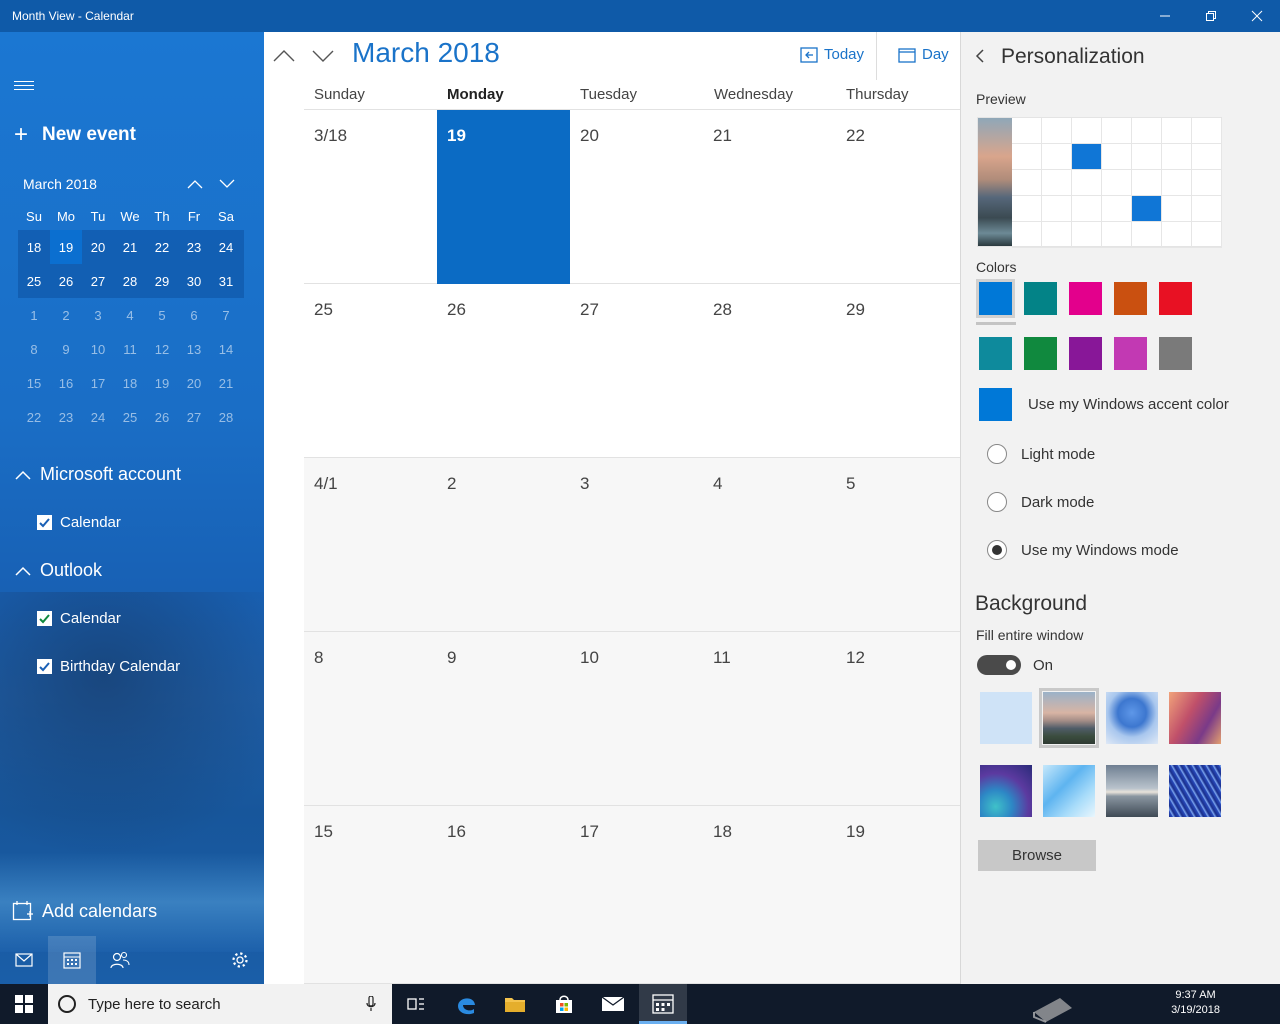 The height and width of the screenshot is (1024, 1280). I want to click on mail-button, so click(24, 960).